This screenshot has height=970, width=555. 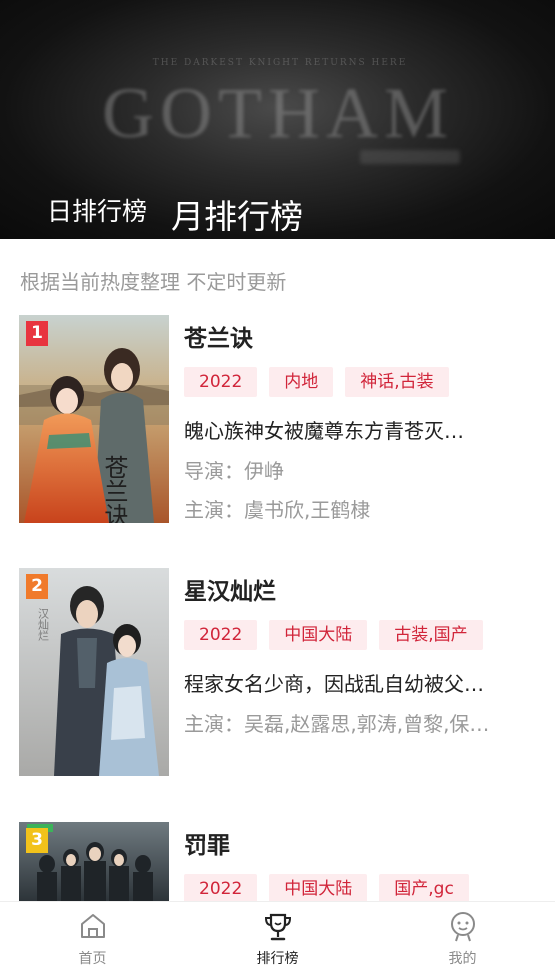 I want to click on tab-monthly-ranking: 月排行榜, so click(x=237, y=214).